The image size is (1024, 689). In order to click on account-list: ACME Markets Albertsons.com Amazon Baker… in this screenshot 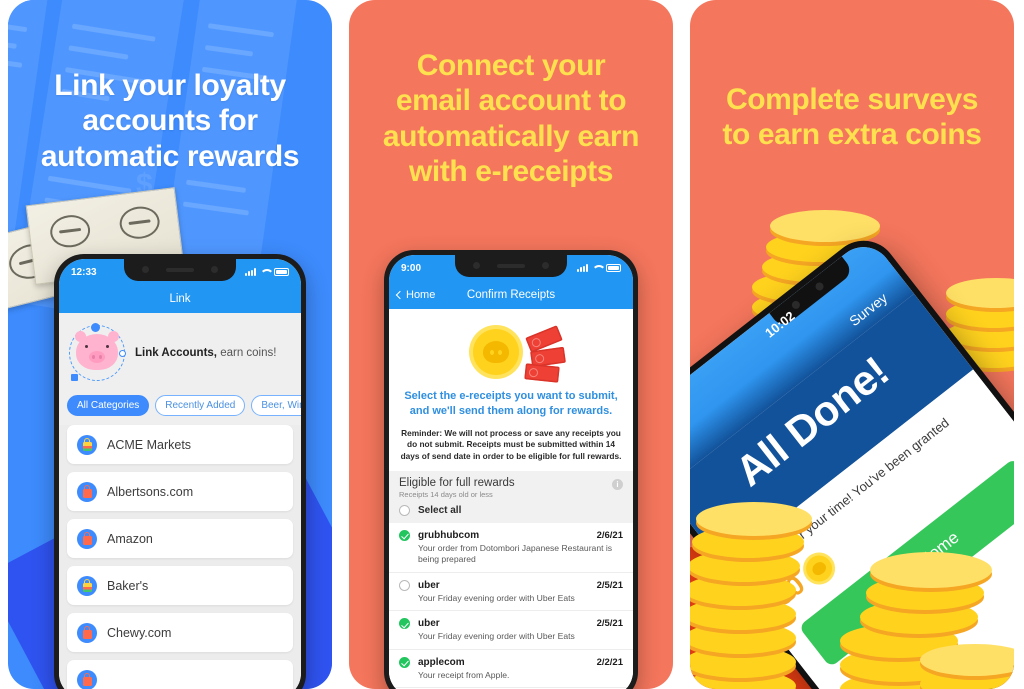, I will do `click(180, 557)`.